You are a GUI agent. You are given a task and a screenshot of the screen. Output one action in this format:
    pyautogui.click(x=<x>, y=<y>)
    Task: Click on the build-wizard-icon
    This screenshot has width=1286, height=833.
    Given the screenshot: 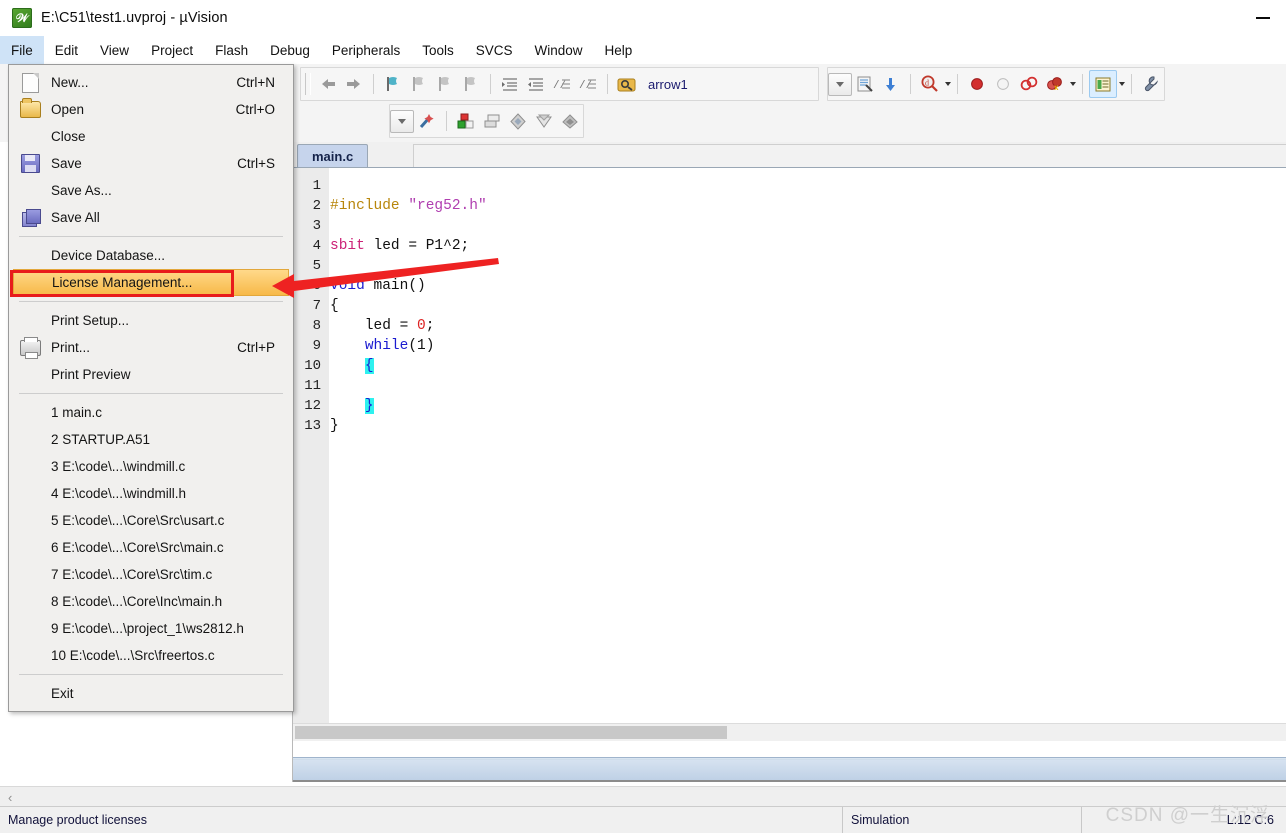 What is the action you would take?
    pyautogui.click(x=427, y=121)
    